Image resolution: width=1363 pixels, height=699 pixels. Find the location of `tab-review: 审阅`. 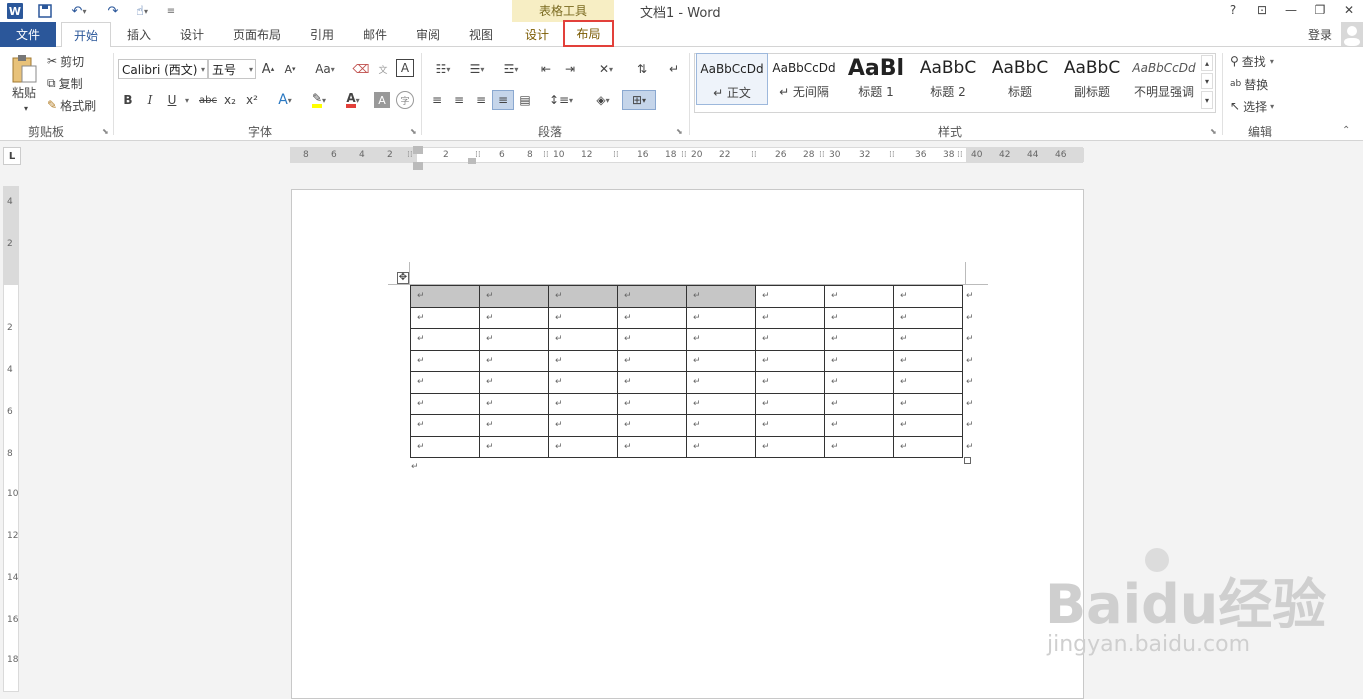

tab-review: 审阅 is located at coordinates (428, 34).